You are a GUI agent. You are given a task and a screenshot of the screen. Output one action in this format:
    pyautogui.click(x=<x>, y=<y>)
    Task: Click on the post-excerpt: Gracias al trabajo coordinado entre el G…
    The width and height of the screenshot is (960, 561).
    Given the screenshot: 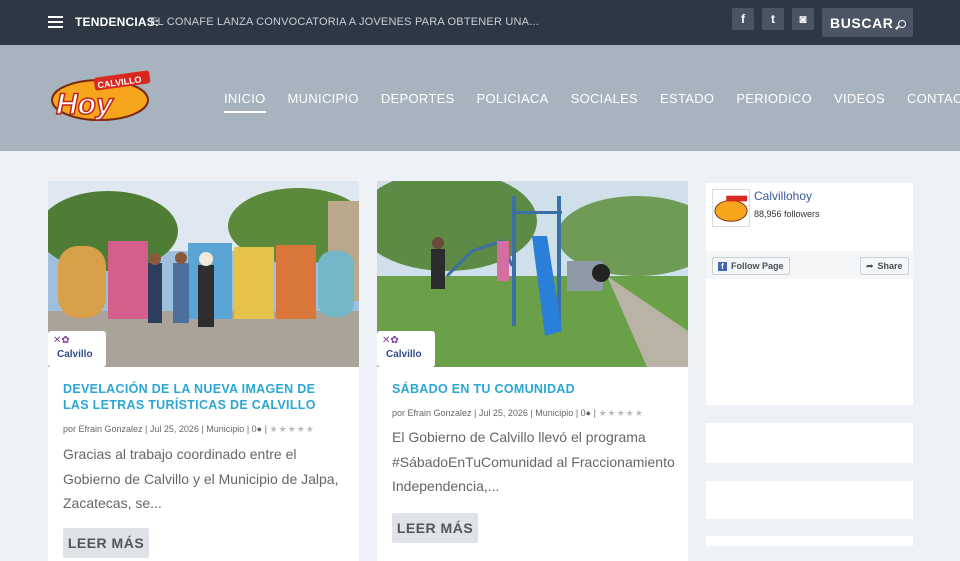 What is the action you would take?
    pyautogui.click(x=201, y=478)
    